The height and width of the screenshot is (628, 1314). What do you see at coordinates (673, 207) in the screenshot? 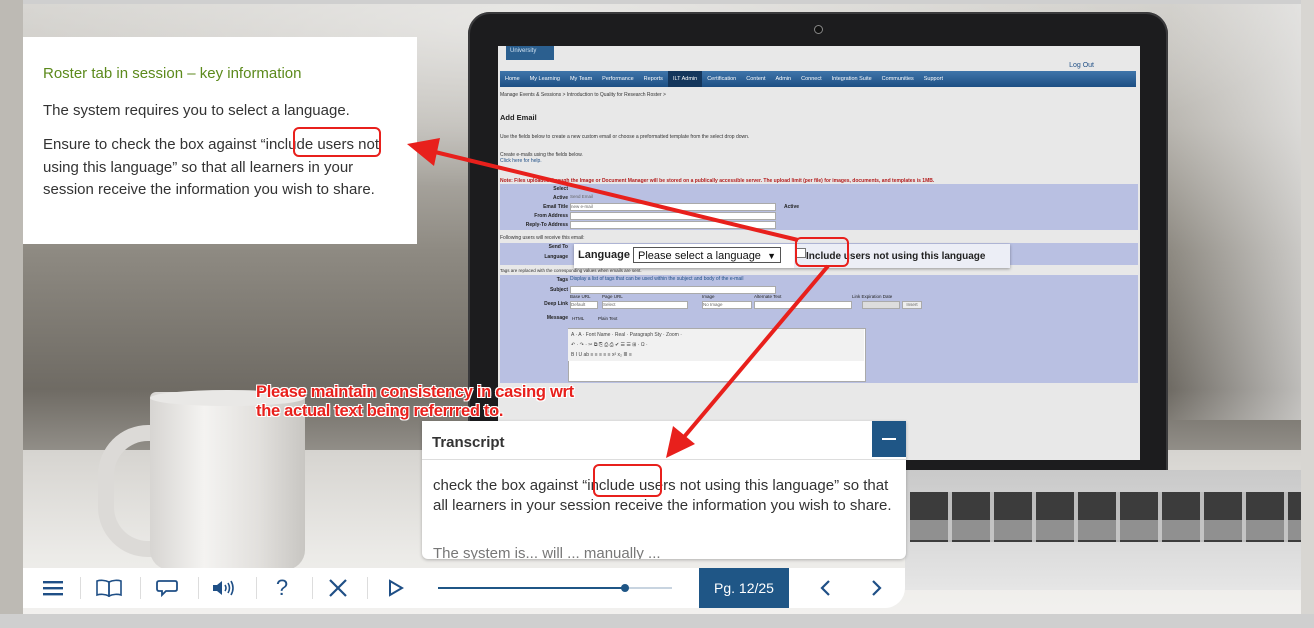
I see `email-title-input: new e-mail` at bounding box center [673, 207].